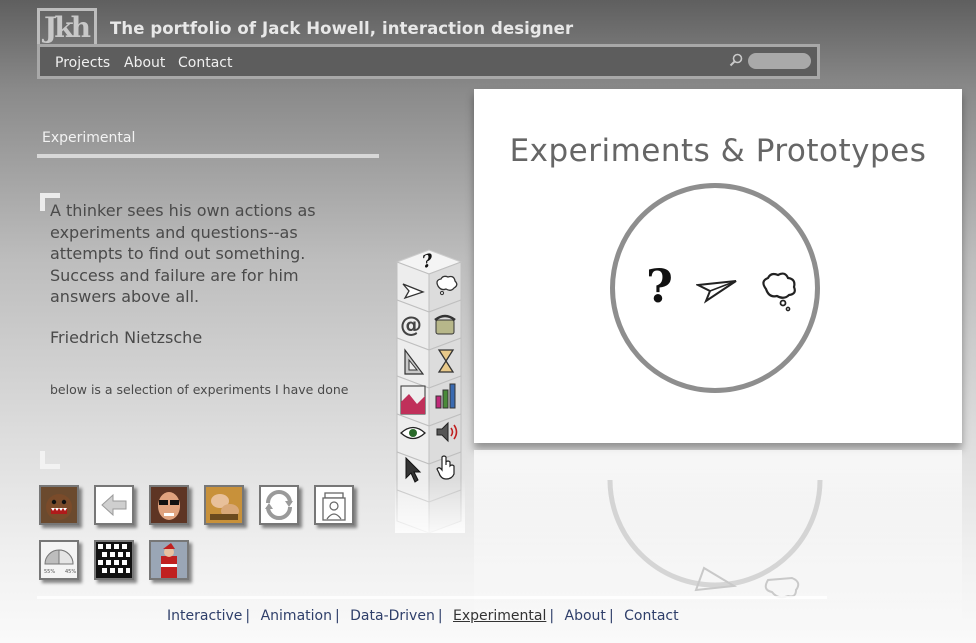 Image resolution: width=976 pixels, height=643 pixels. I want to click on thumbnail-back-arrow, so click(114, 505).